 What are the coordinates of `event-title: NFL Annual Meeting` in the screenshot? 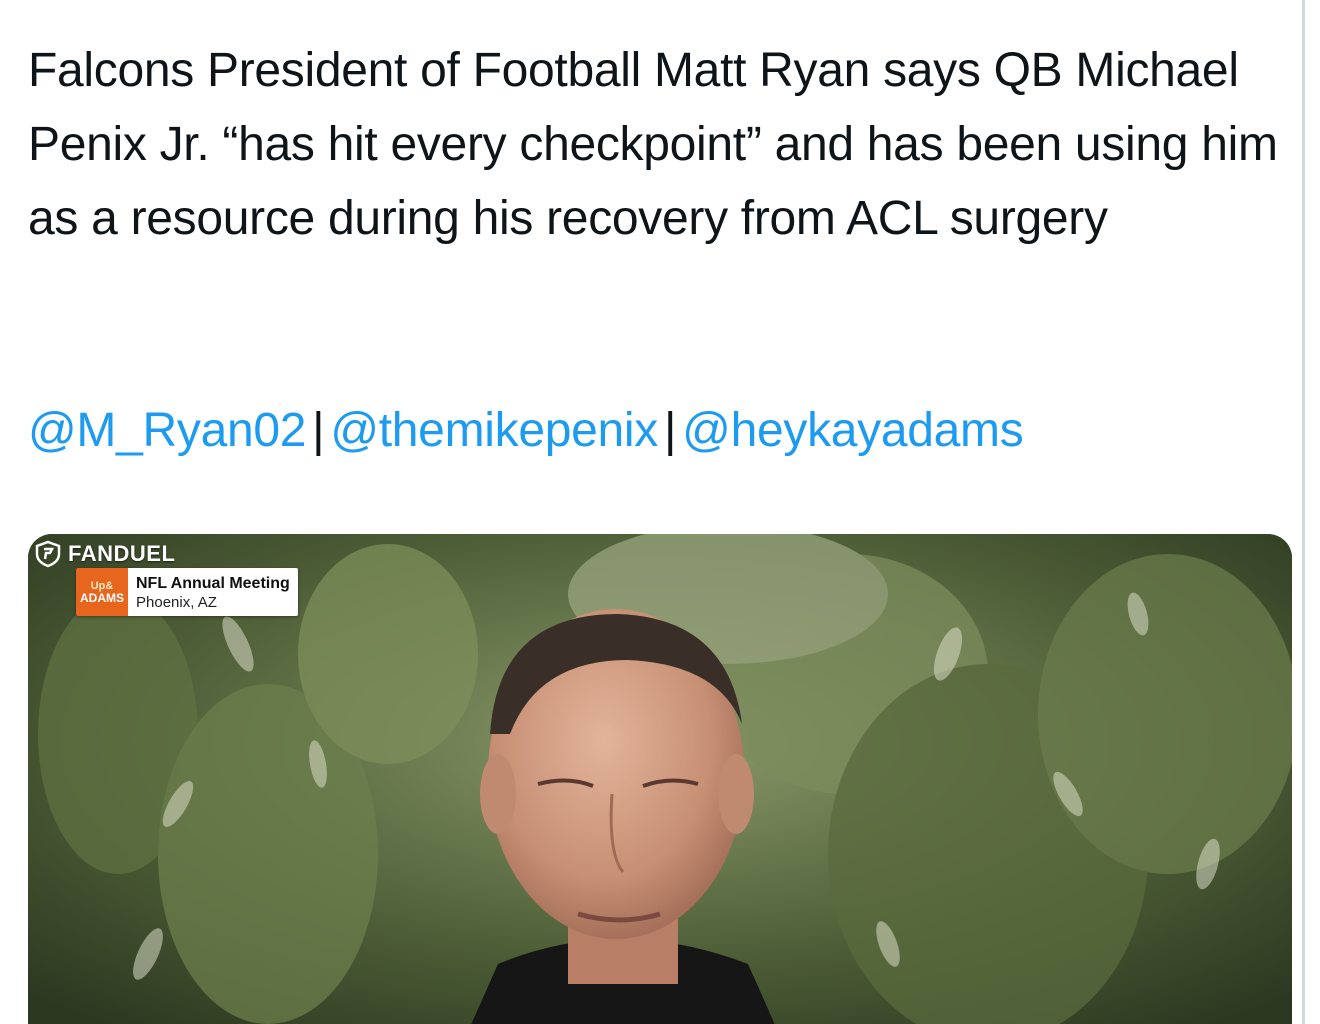 It's located at (213, 583).